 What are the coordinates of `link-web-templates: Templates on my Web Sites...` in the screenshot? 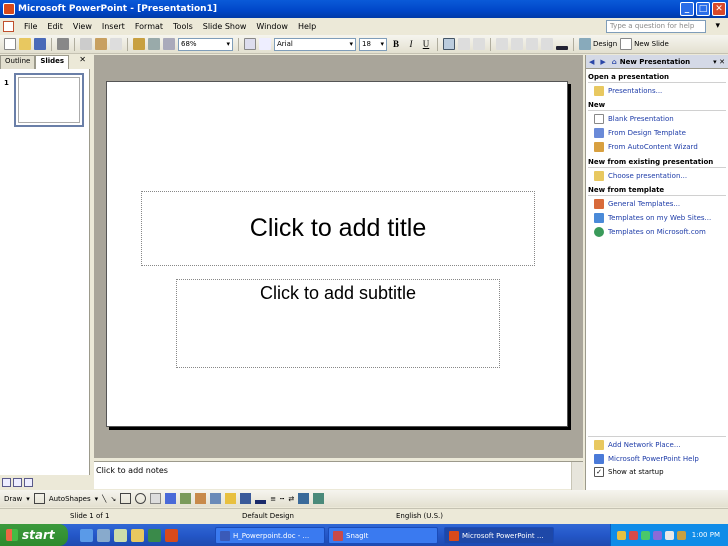 It's located at (652, 218).